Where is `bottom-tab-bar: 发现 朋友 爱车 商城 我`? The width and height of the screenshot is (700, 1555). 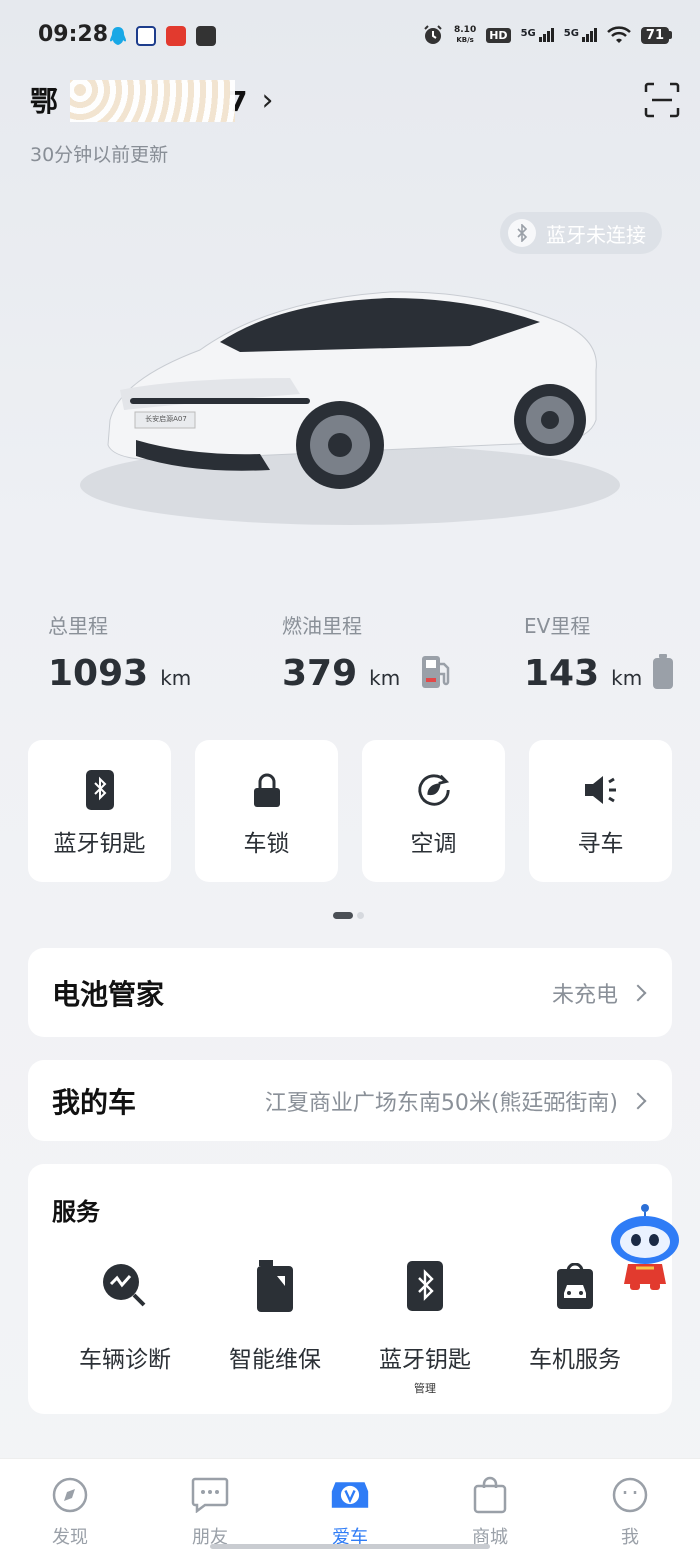
bottom-tab-bar: 发现 朋友 爱车 商城 我 is located at coordinates (350, 1506).